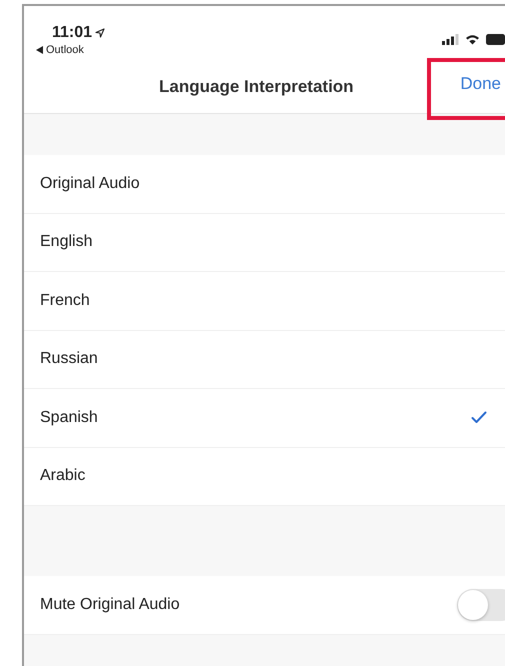  I want to click on language-row: English, so click(264, 243).